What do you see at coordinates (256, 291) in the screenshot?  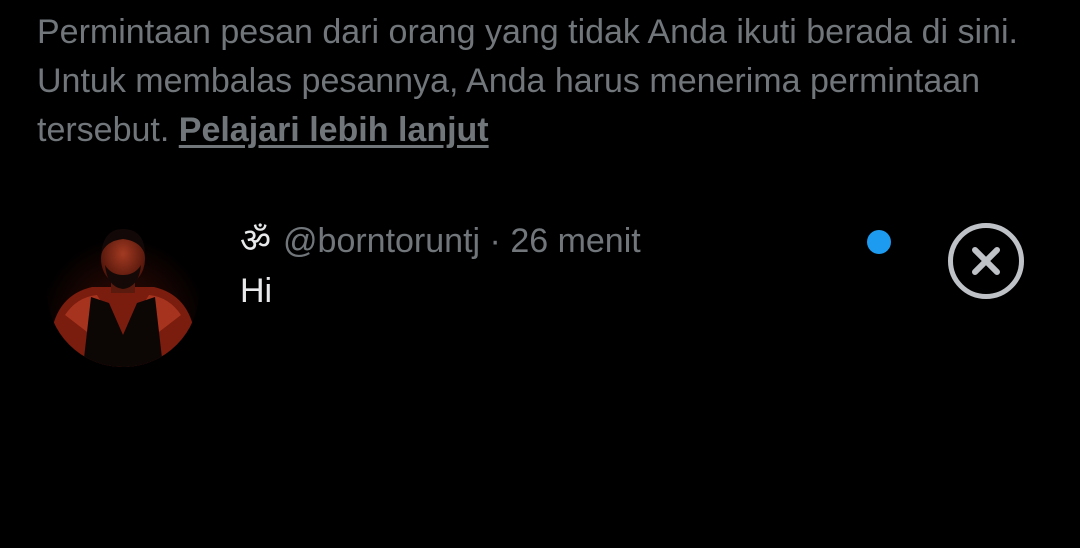 I see `message-preview: Hi` at bounding box center [256, 291].